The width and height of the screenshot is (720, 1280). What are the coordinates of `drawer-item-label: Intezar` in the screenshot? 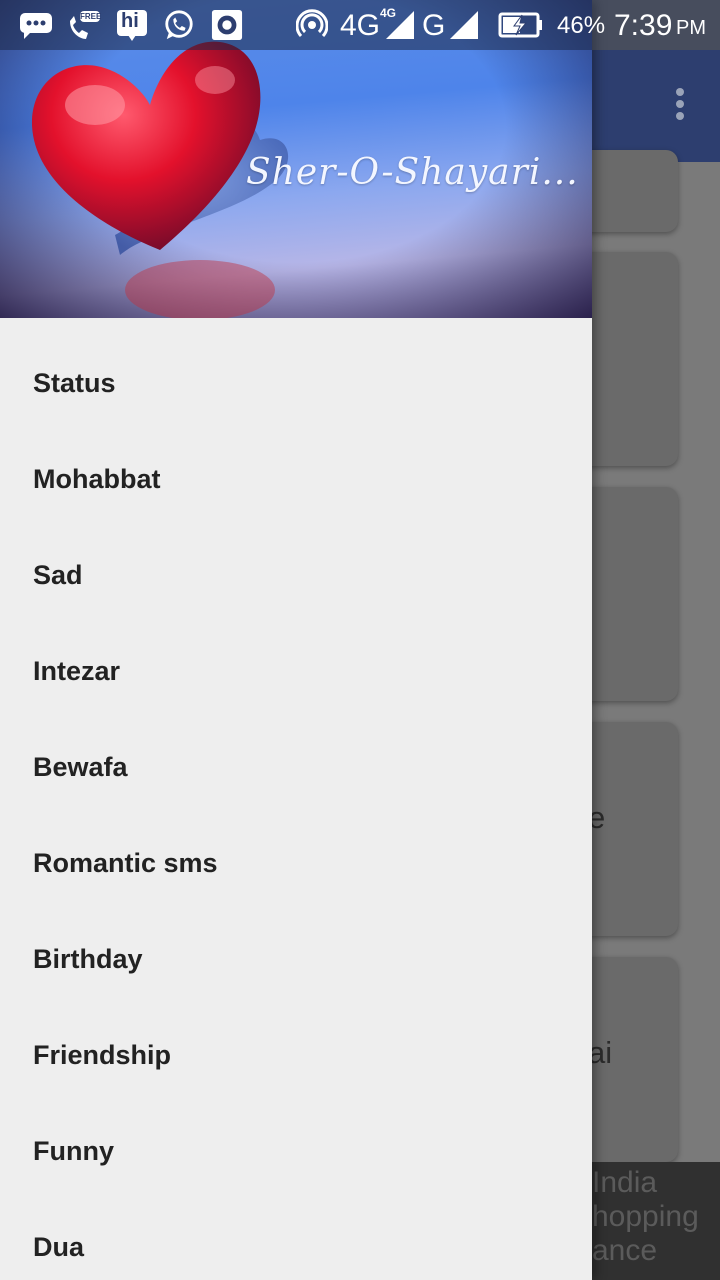 It's located at (77, 671).